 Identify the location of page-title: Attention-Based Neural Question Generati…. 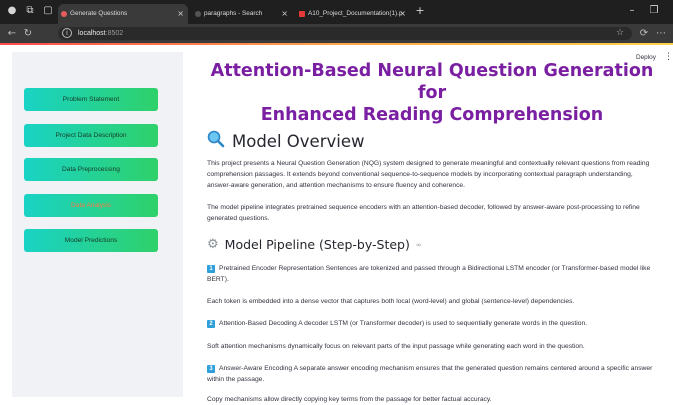
(432, 93).